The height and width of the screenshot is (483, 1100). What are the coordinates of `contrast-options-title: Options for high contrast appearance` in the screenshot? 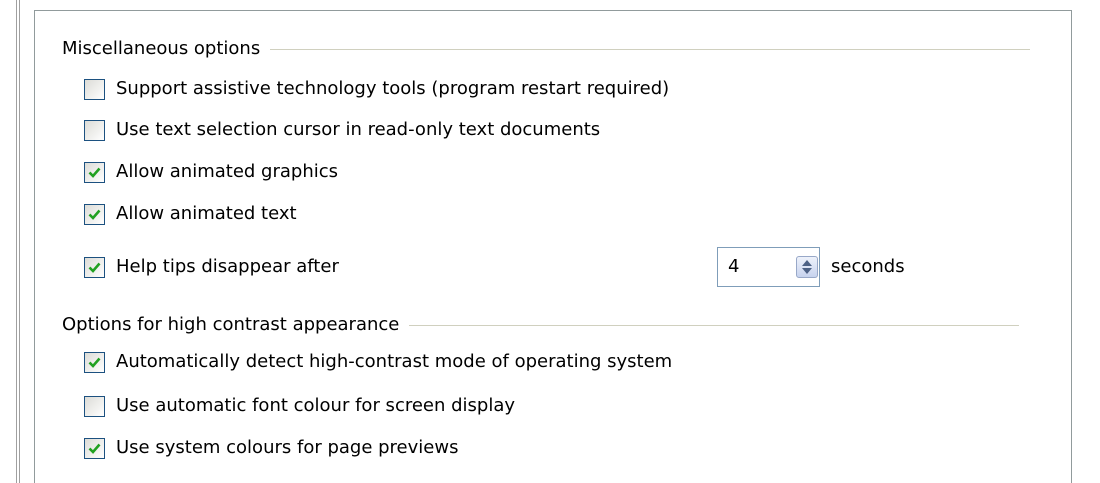 It's located at (231, 324).